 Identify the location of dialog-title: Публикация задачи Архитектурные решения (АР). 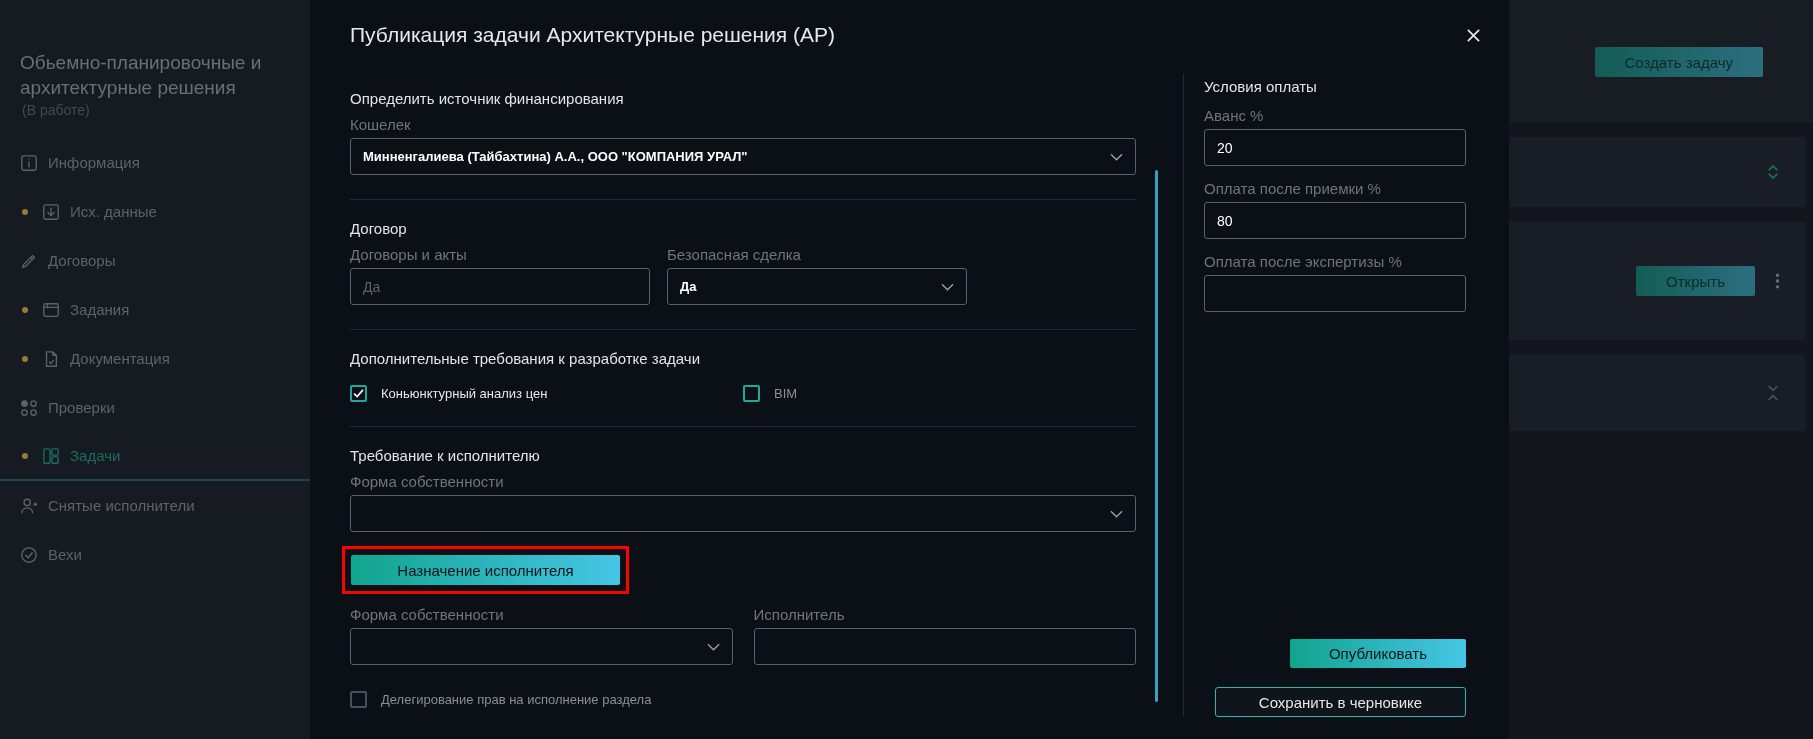
(593, 35).